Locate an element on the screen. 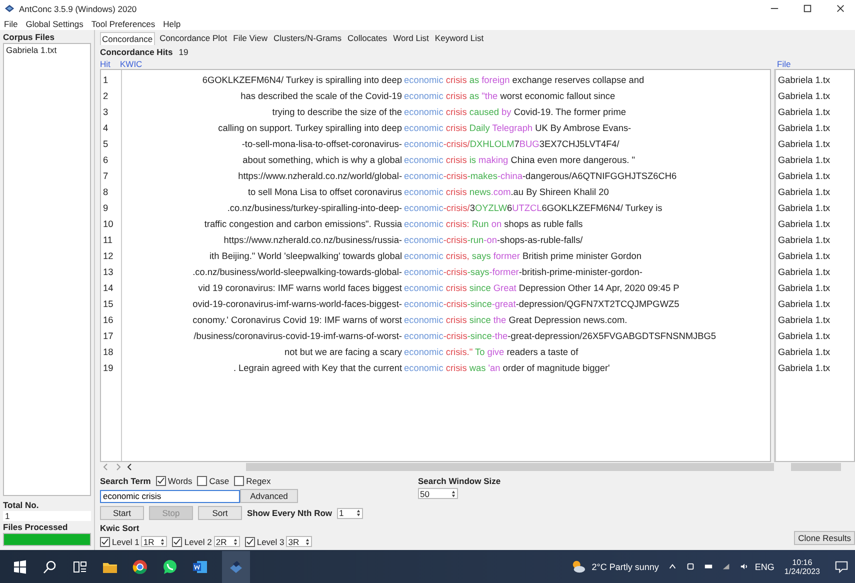 Image resolution: width=855 pixels, height=583 pixels. left-context: trying to describe the size of the is located at coordinates (337, 112).